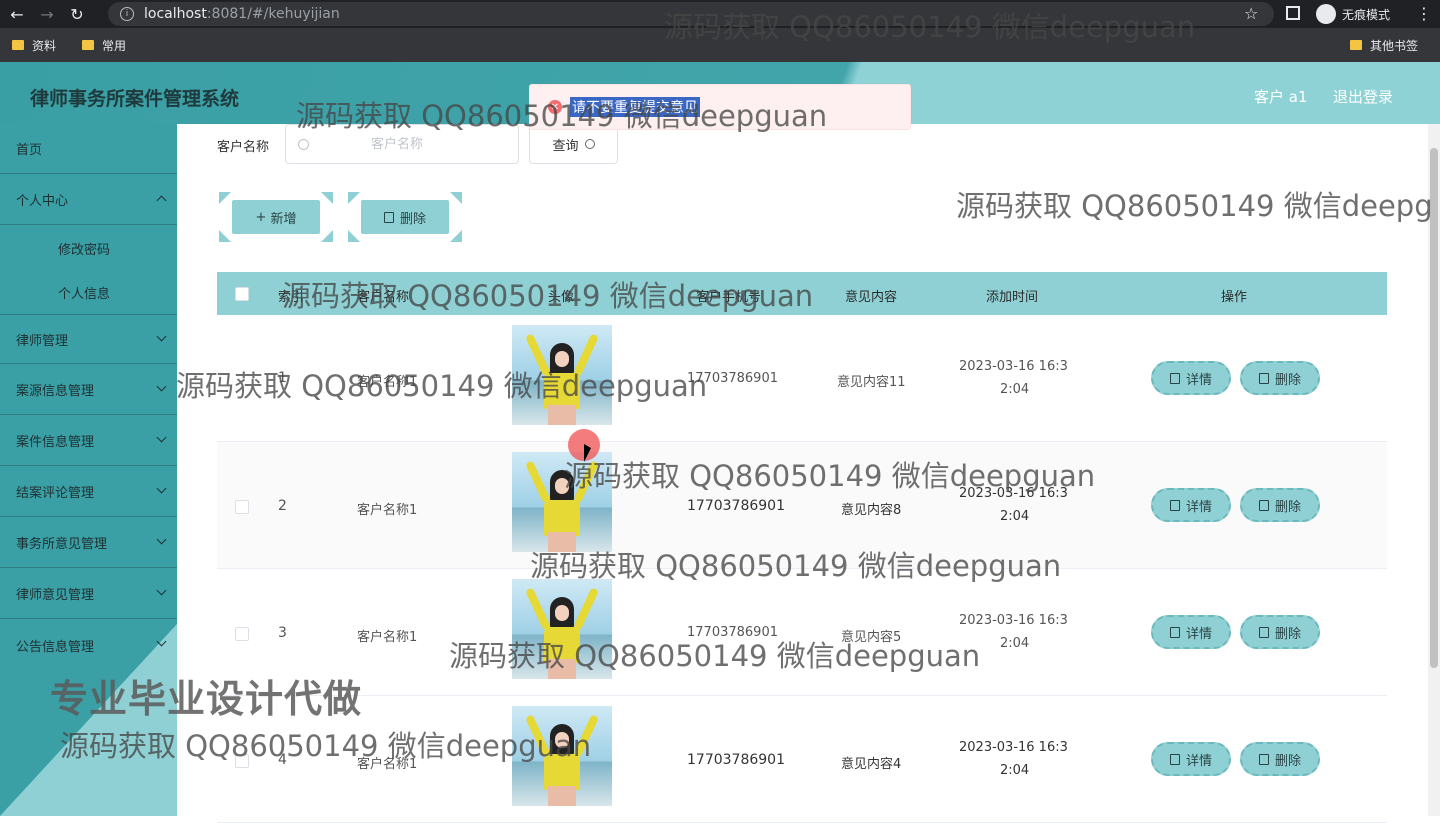 Image resolution: width=1440 pixels, height=823 pixels. What do you see at coordinates (871, 382) in the screenshot?
I see `row-content: 意见内容11` at bounding box center [871, 382].